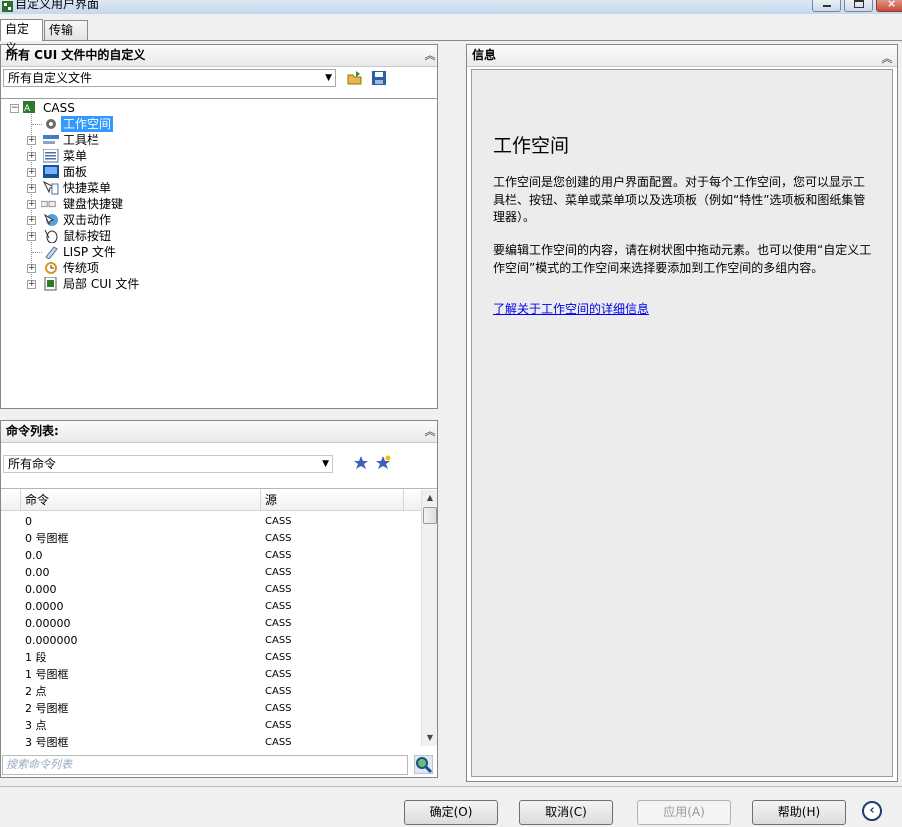  Describe the element at coordinates (210, 708) in the screenshot. I see `table-row: 2 号图框 CASS` at that location.